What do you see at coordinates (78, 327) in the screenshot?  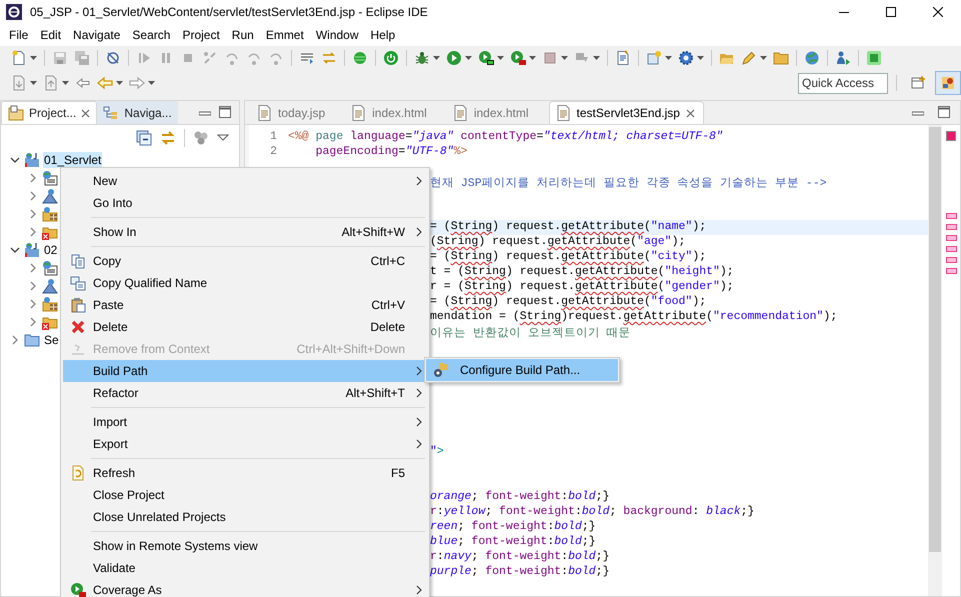 I see `delete-icon` at bounding box center [78, 327].